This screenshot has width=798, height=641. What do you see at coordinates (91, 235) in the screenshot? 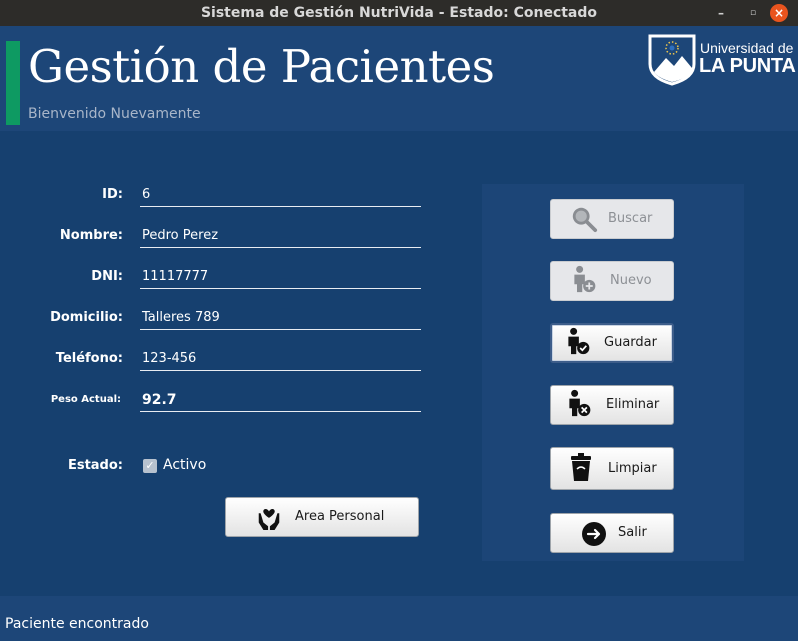
I see `nombre-label: Nombre:` at bounding box center [91, 235].